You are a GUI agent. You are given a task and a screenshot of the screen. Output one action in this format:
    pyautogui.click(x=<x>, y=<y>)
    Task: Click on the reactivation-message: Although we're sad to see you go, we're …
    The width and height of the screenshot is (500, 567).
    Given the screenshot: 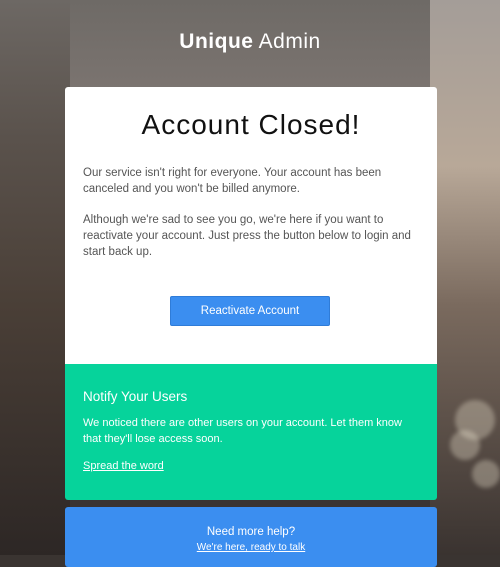 What is the action you would take?
    pyautogui.click(x=247, y=236)
    